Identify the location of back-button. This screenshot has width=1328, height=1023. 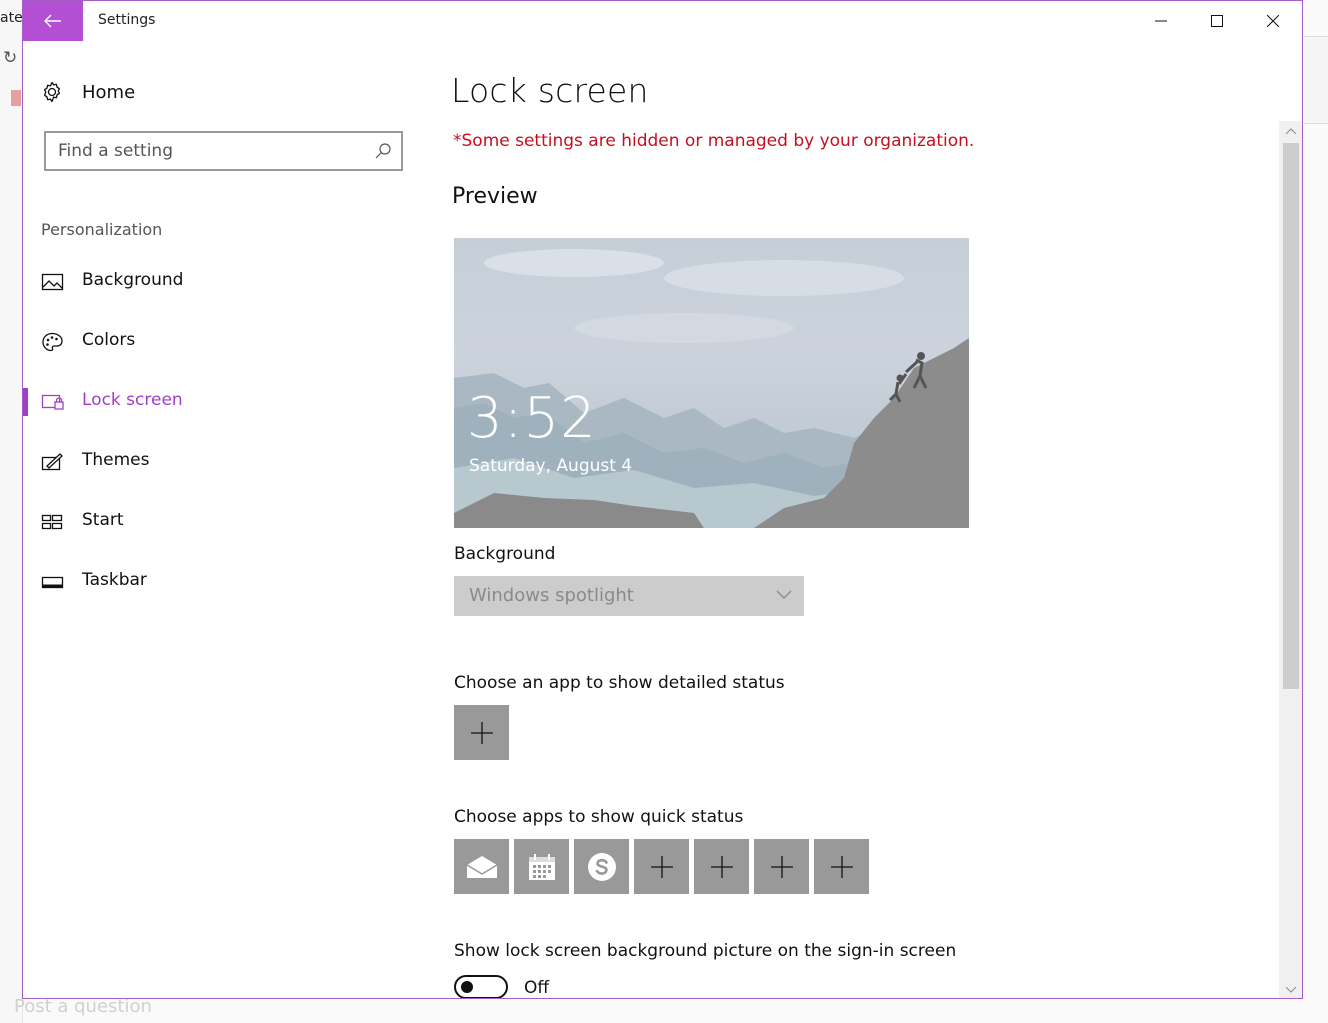
(53, 21).